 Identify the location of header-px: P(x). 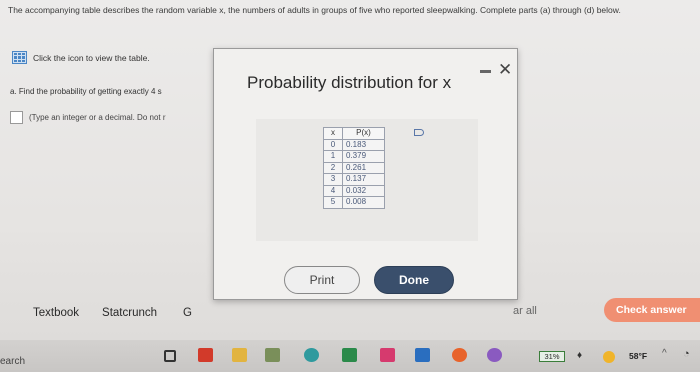
(363, 133).